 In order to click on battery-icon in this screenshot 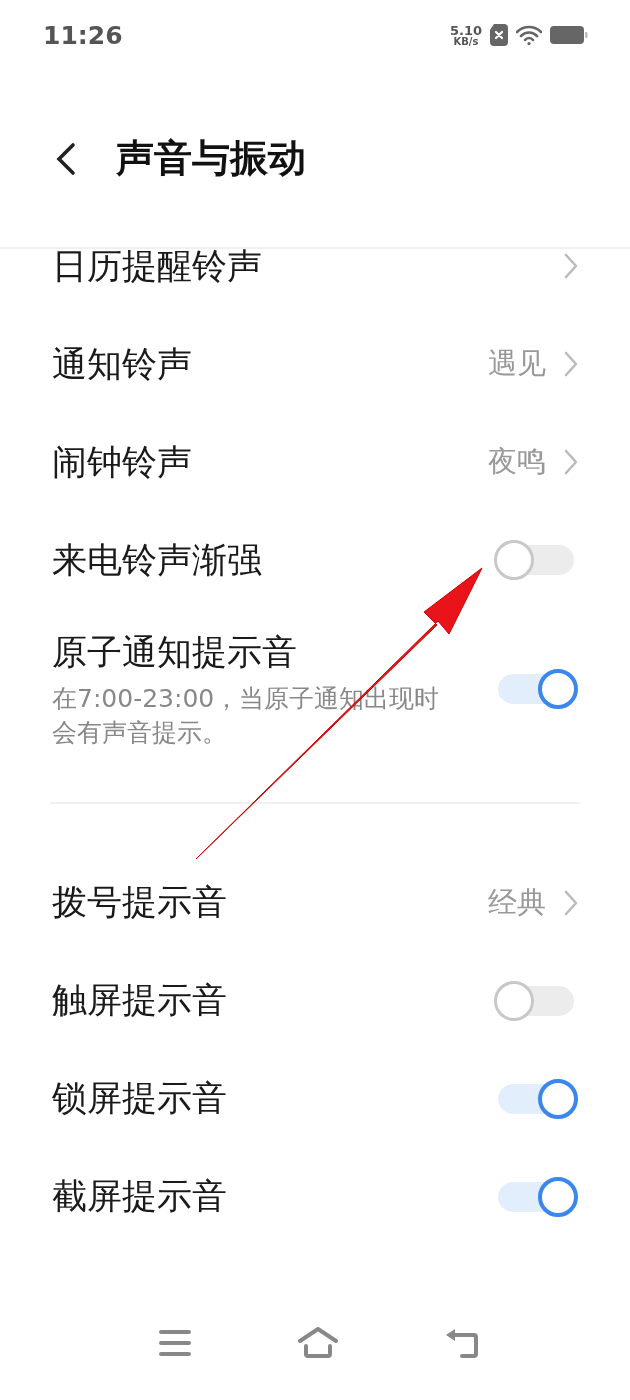, I will do `click(569, 35)`.